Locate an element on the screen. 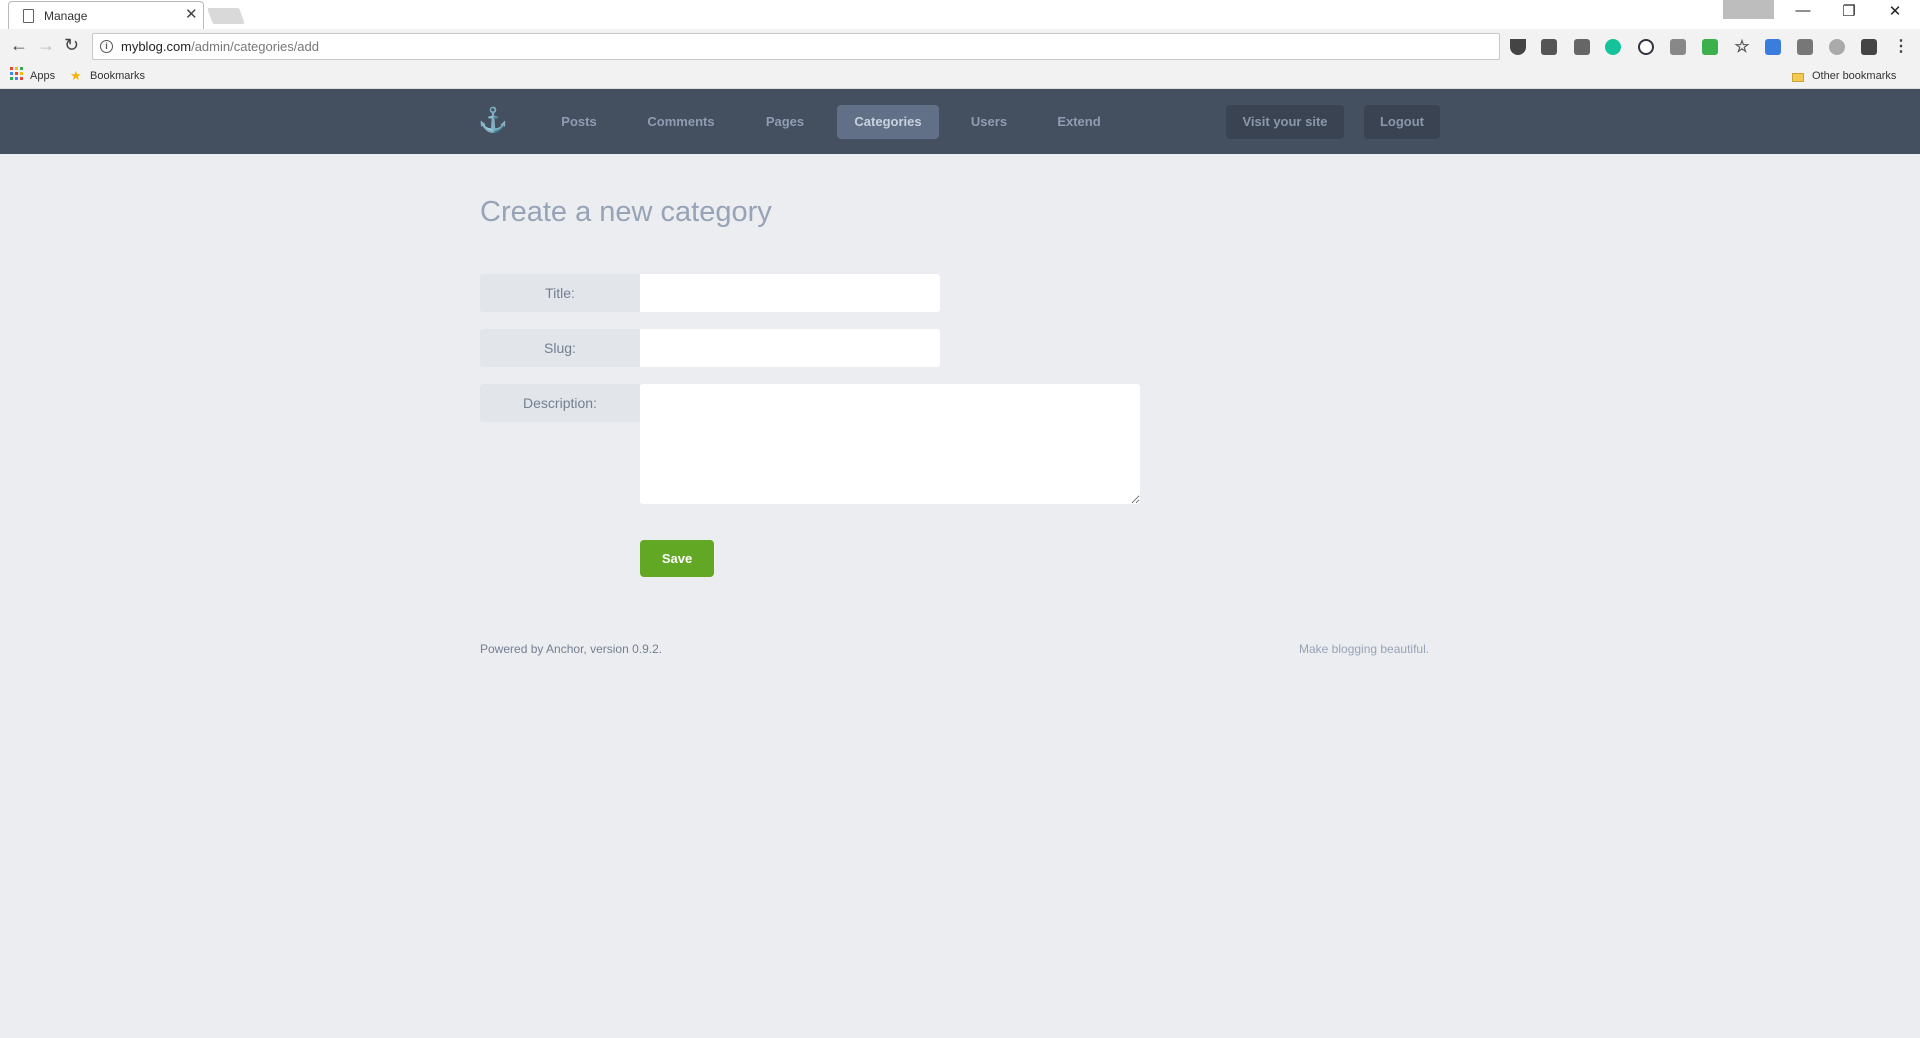  minimize-button: — is located at coordinates (1803, 10).